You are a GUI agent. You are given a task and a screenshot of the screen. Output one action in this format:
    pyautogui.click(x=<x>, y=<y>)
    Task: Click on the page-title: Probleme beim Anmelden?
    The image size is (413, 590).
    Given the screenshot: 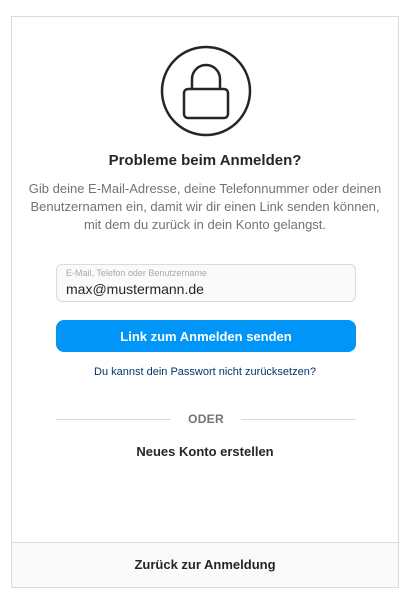 What is the action you would take?
    pyautogui.click(x=205, y=160)
    